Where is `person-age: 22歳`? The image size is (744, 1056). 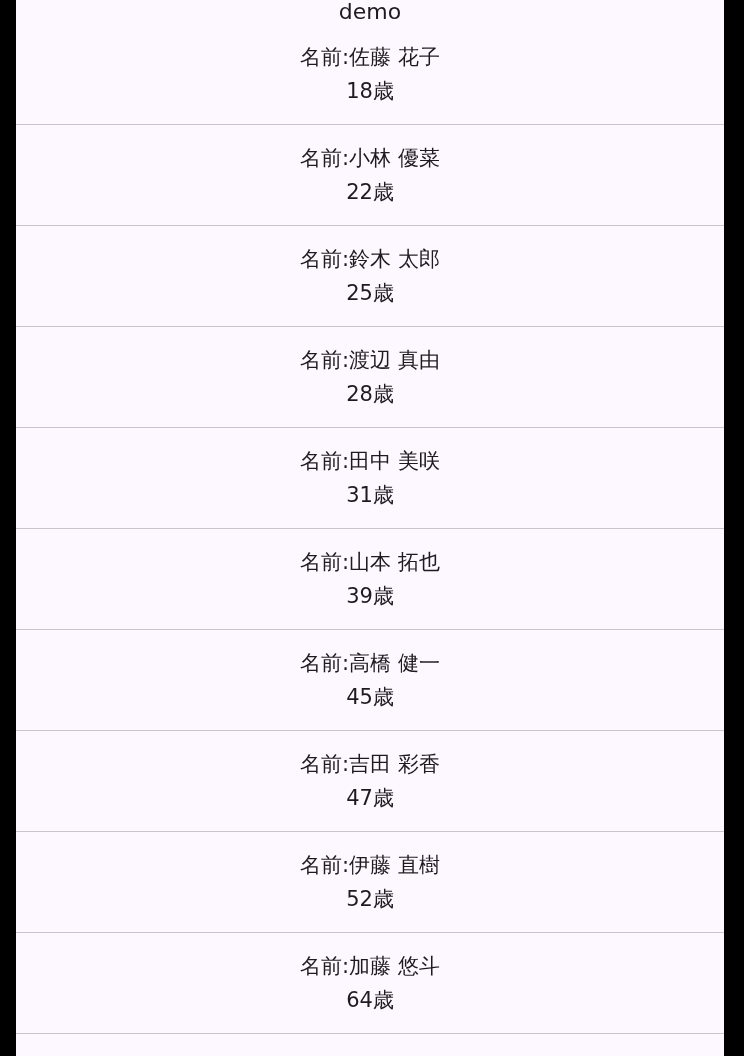
person-age: 22歳 is located at coordinates (370, 192).